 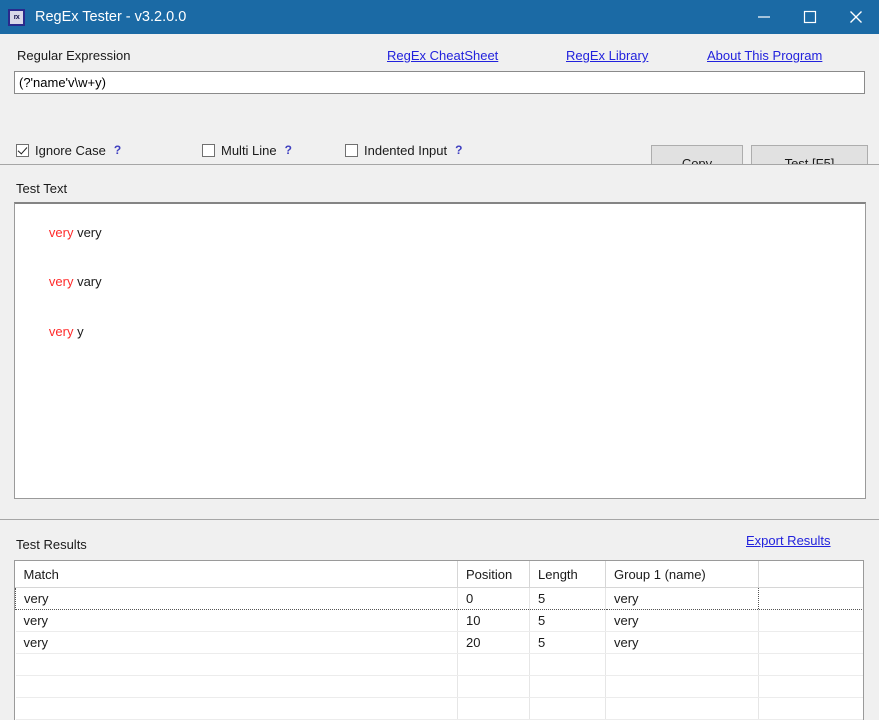 What do you see at coordinates (856, 17) in the screenshot?
I see `close-button` at bounding box center [856, 17].